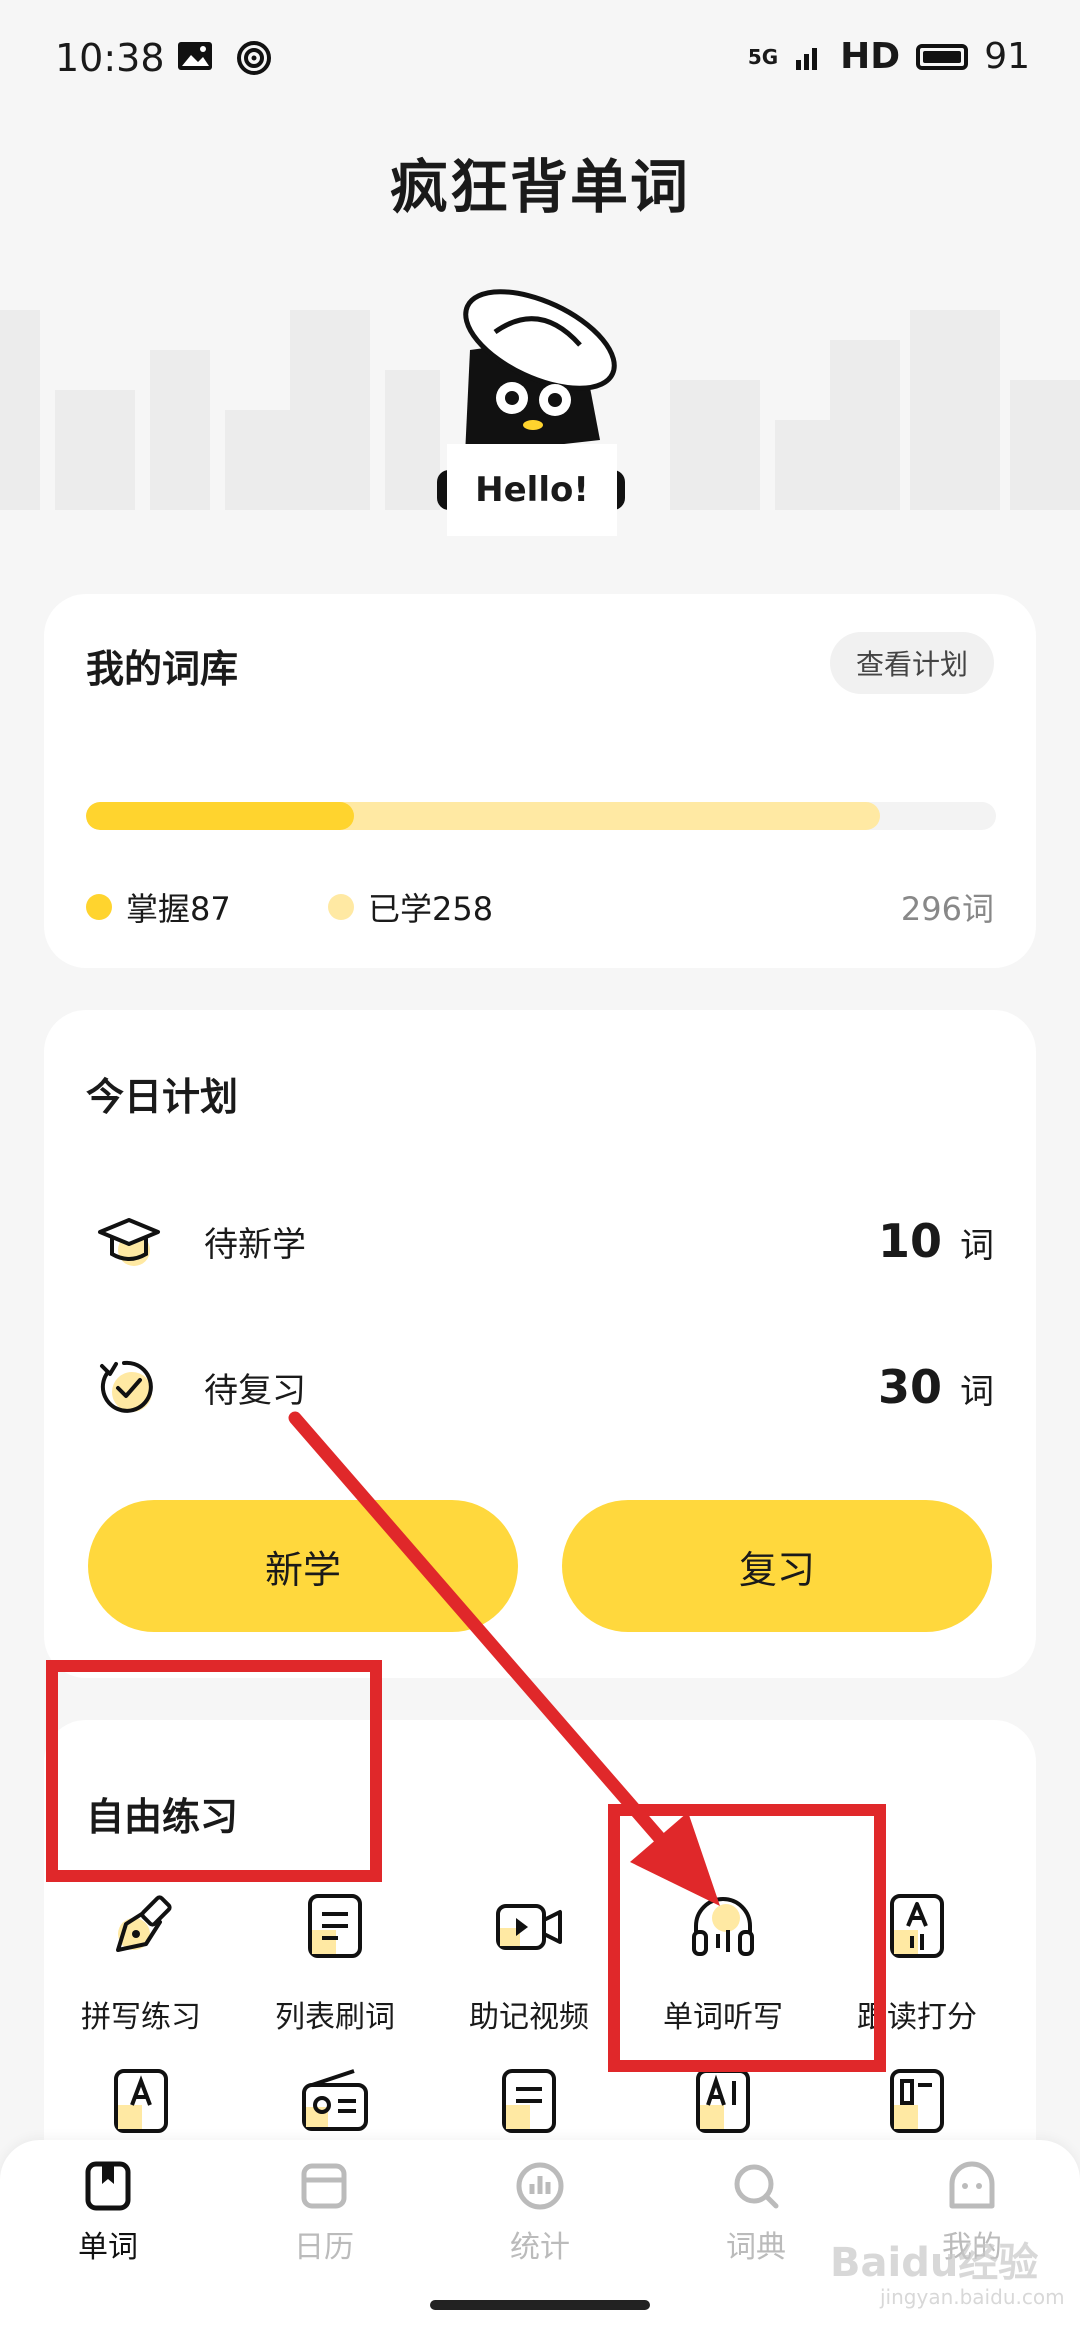  What do you see at coordinates (747, 1938) in the screenshot?
I see `annotation-box-dictation` at bounding box center [747, 1938].